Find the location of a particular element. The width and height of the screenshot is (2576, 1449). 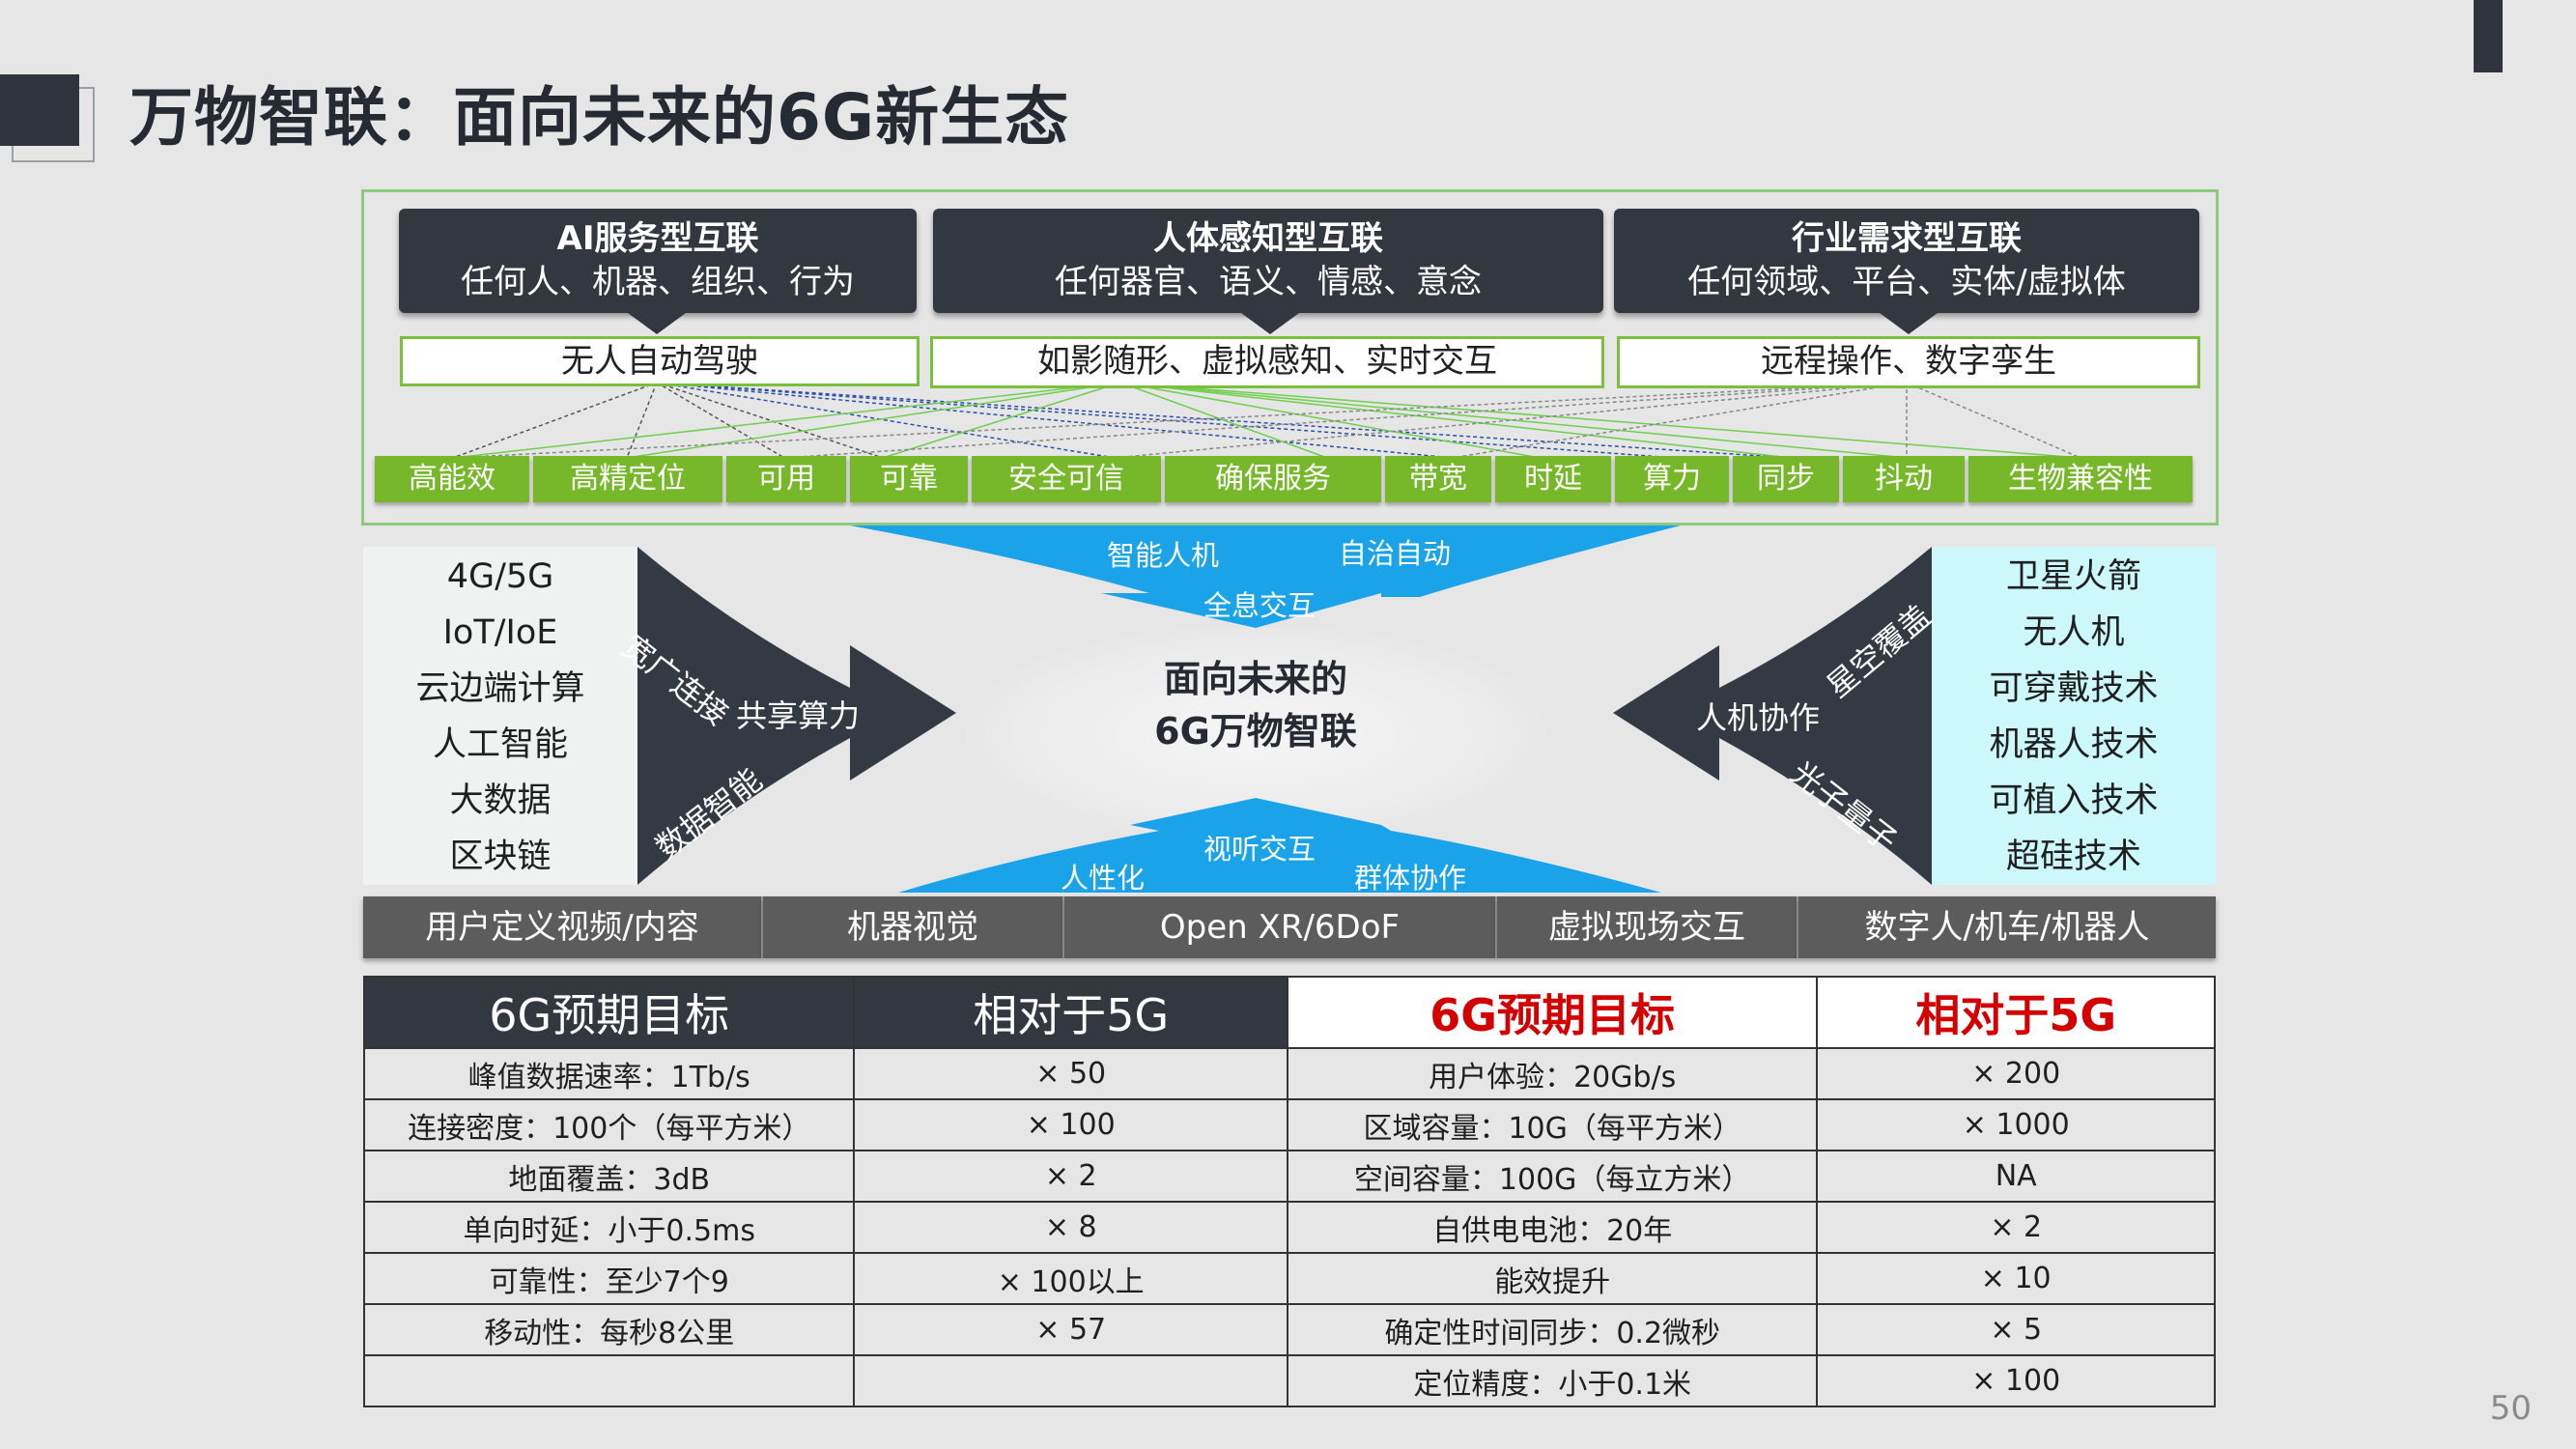

table-row: 单向时延：小于0.5ms × 8 自供电电池：20年 × 2 is located at coordinates (1289, 1227).